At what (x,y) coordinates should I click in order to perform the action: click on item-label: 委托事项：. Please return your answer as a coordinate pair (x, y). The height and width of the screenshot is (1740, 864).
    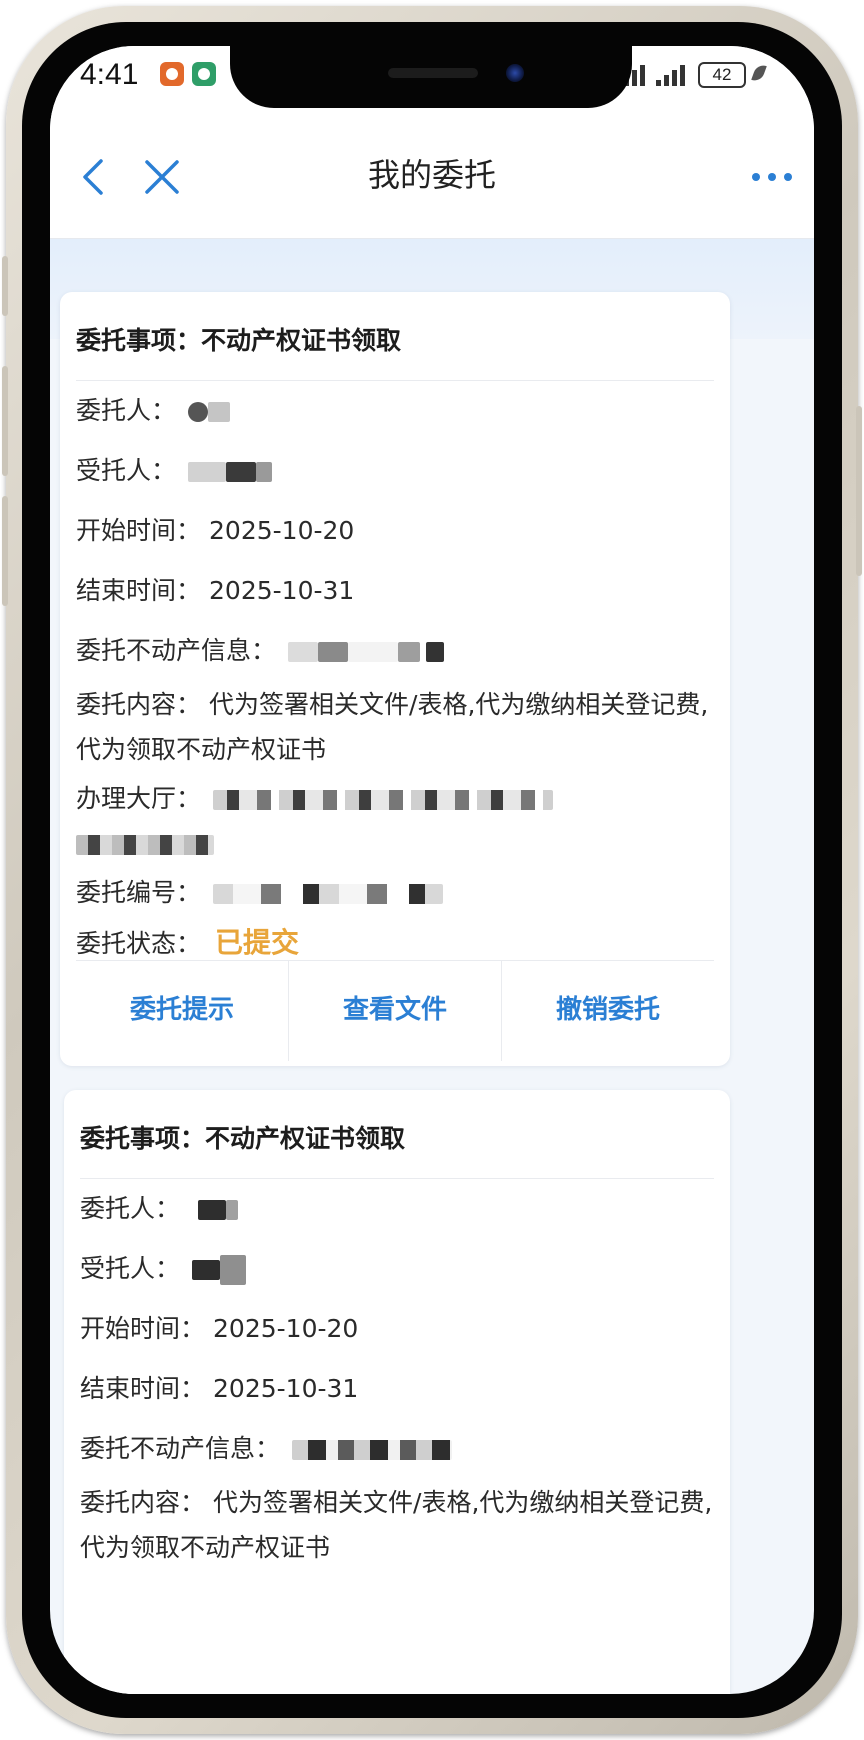
    Looking at the image, I should click on (139, 340).